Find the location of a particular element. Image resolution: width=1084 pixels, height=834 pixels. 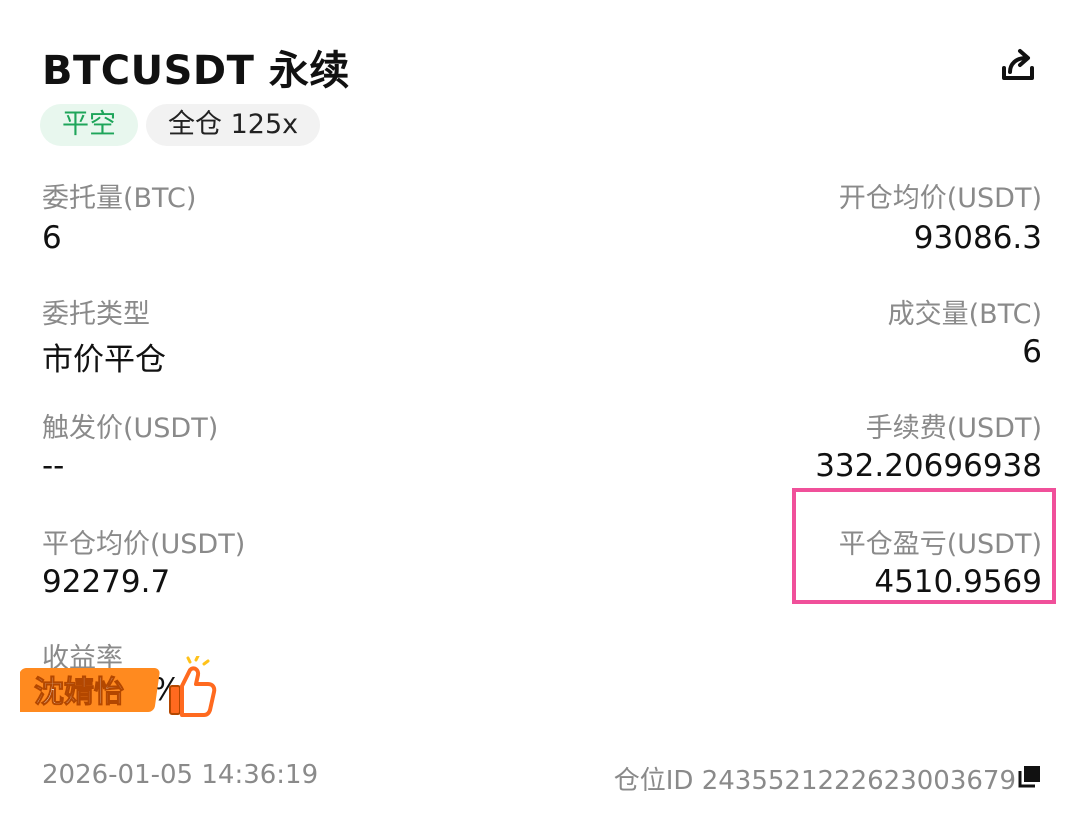

order-qty-label: 委托量(BTC) is located at coordinates (119, 198).